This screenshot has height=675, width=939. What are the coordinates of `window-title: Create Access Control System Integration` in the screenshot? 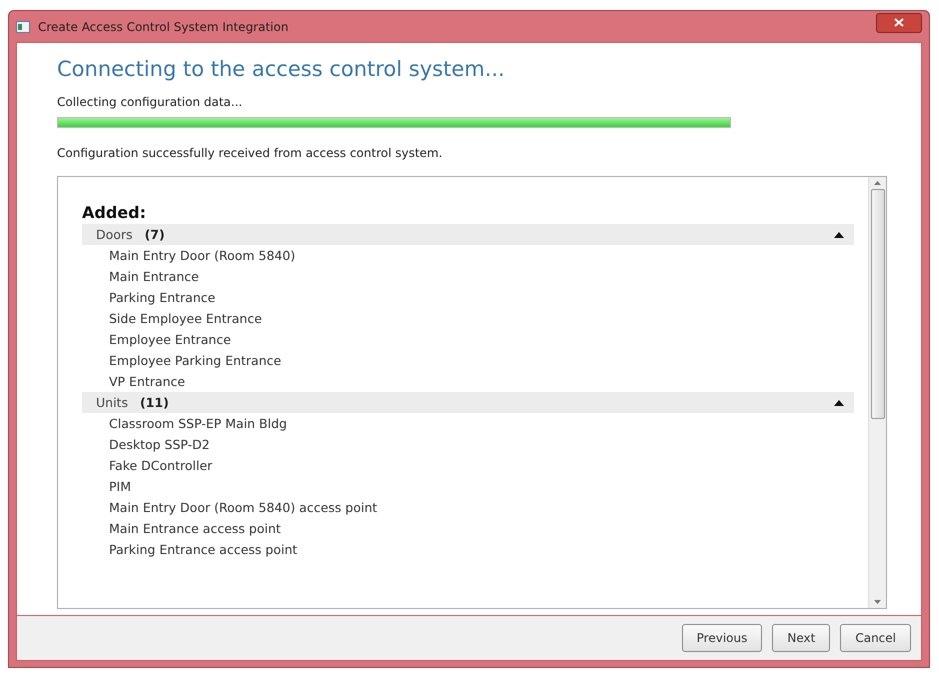 It's located at (163, 27).